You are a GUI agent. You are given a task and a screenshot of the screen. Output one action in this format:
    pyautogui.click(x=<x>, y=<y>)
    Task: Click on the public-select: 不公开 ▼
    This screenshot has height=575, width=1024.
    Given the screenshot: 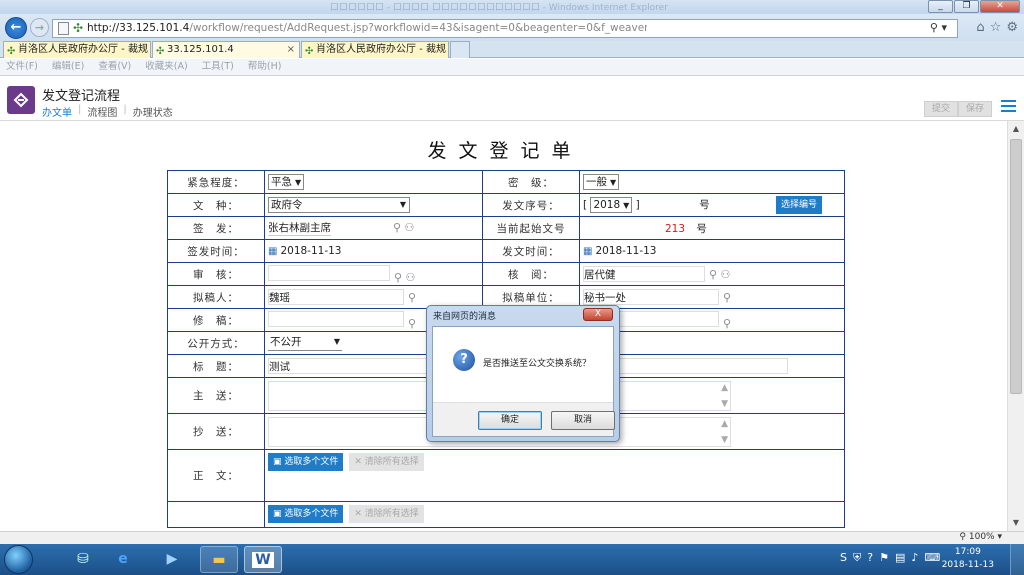 What is the action you would take?
    pyautogui.click(x=305, y=343)
    